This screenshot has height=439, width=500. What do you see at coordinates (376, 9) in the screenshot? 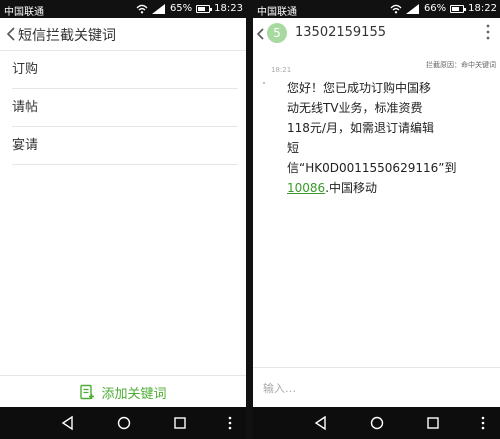
I see `status-bar: 中国联通 66% 18:22` at bounding box center [376, 9].